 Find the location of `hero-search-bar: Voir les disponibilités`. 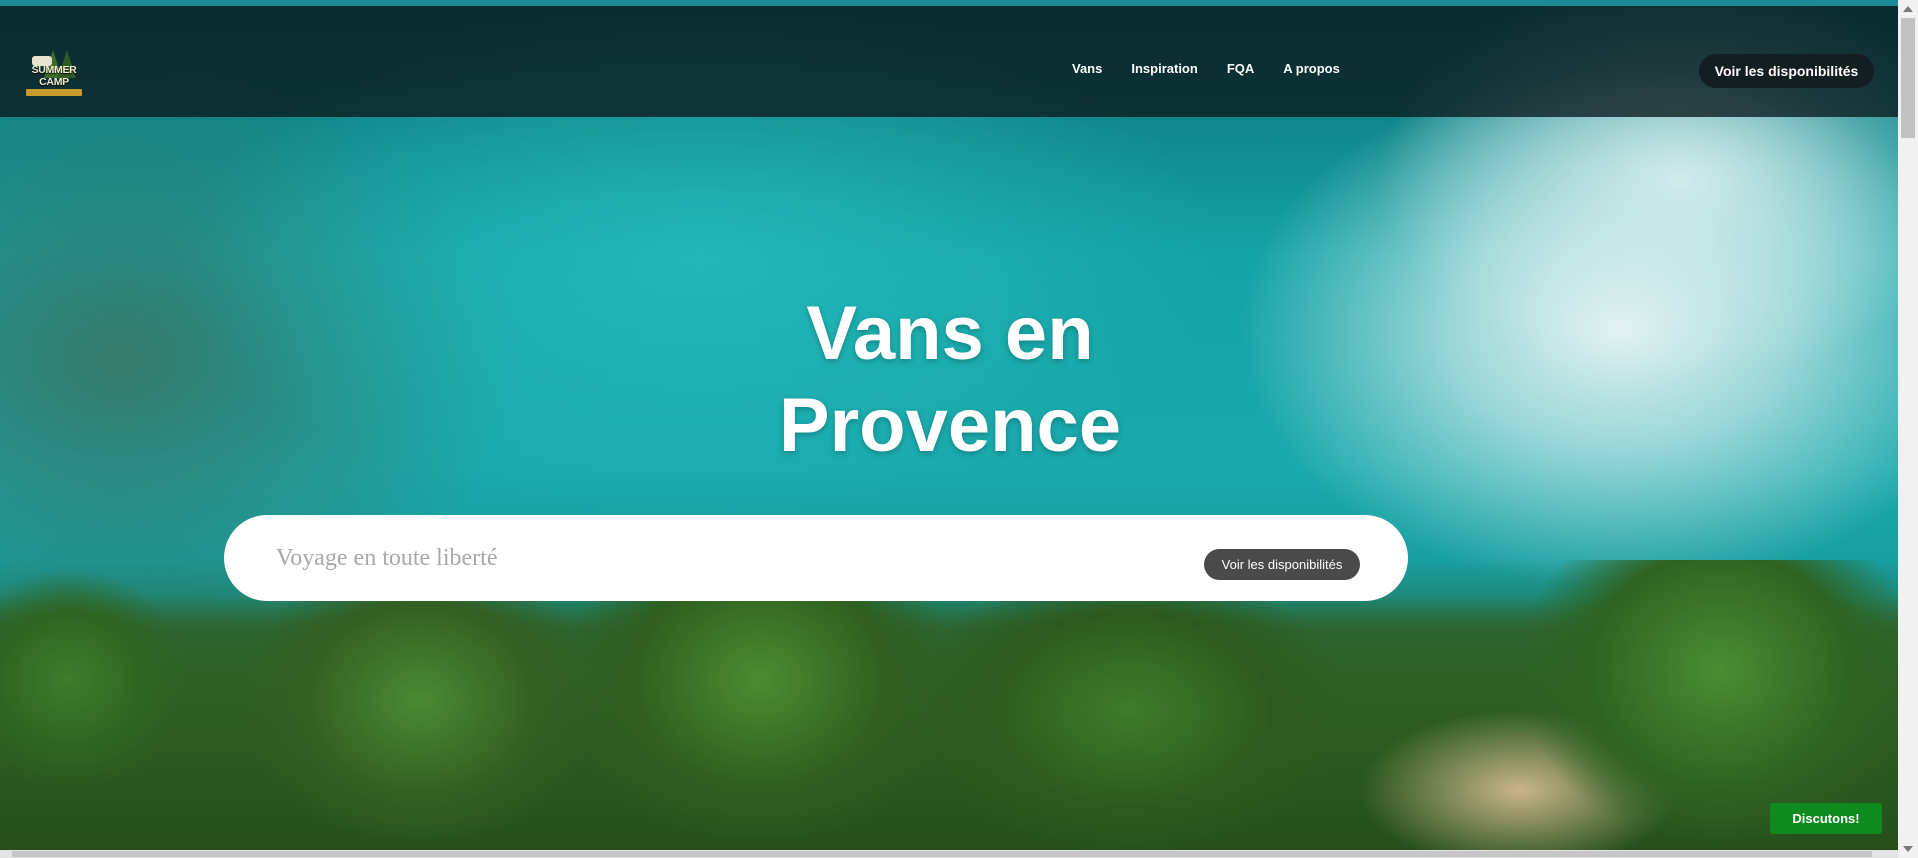

hero-search-bar: Voir les disponibilités is located at coordinates (816, 558).